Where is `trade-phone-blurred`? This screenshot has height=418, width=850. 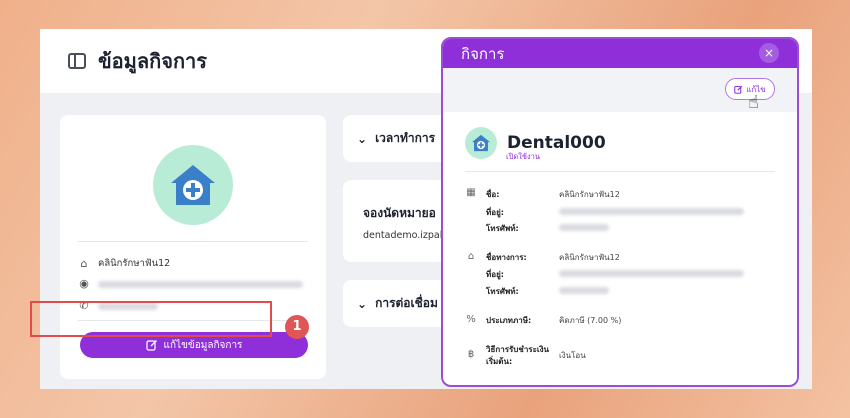 trade-phone-blurred is located at coordinates (584, 290).